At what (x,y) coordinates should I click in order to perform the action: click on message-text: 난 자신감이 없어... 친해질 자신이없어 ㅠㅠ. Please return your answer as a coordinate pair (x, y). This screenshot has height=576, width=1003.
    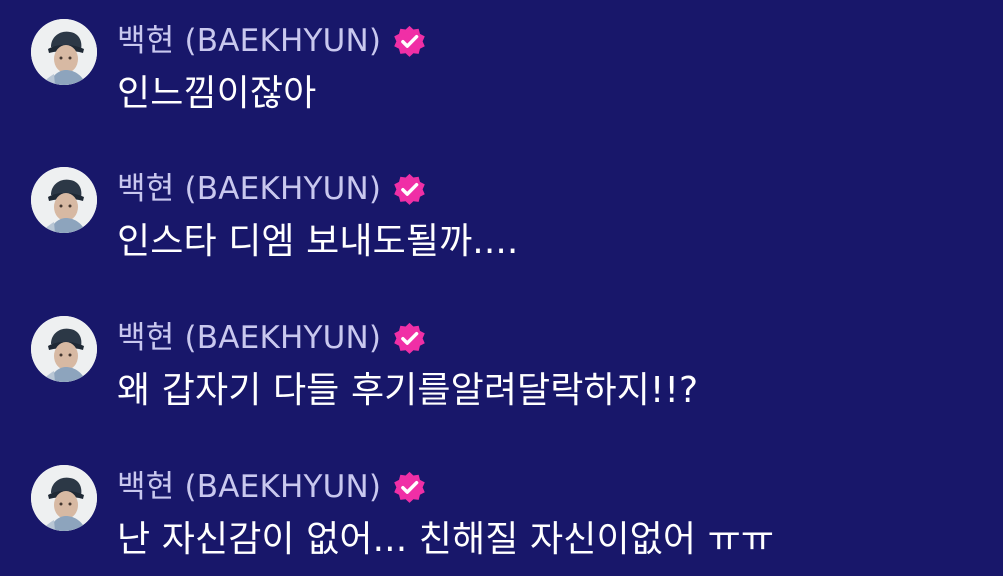
    Looking at the image, I should click on (446, 539).